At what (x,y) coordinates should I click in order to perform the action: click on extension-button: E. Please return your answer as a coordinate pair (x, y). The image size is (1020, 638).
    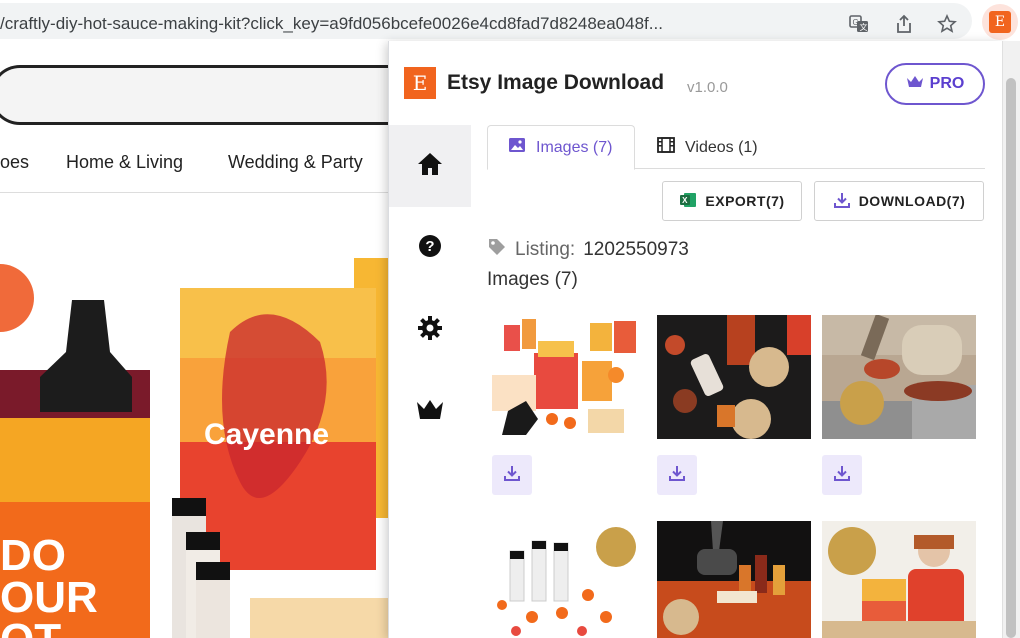
    Looking at the image, I should click on (1000, 22).